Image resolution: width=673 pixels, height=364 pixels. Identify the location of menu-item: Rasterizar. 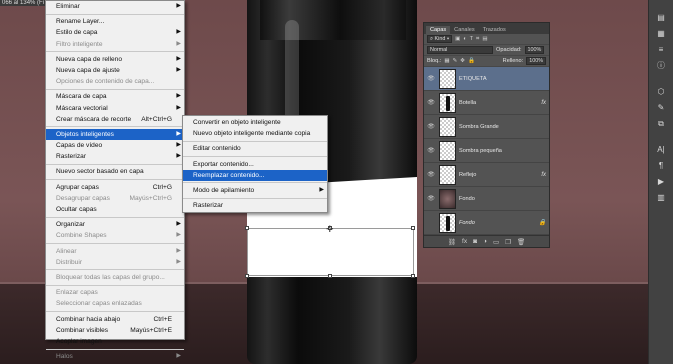
(255, 205).